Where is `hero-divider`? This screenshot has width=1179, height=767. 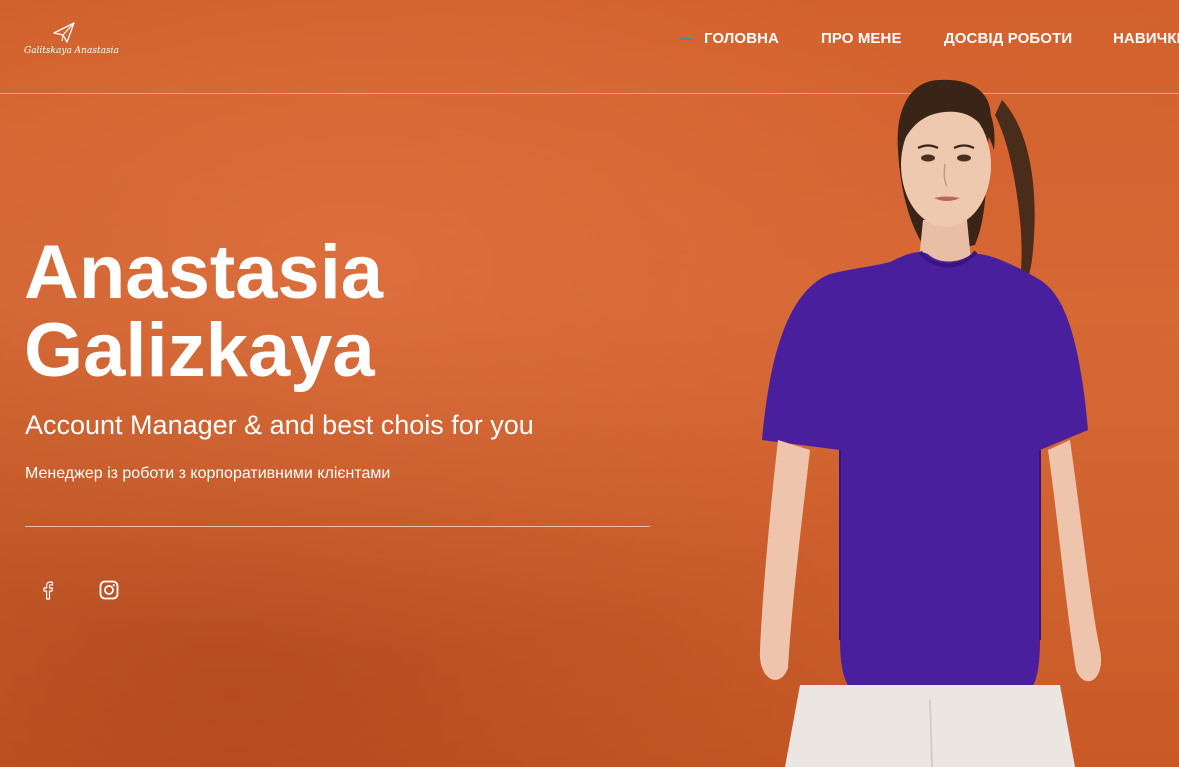 hero-divider is located at coordinates (337, 526).